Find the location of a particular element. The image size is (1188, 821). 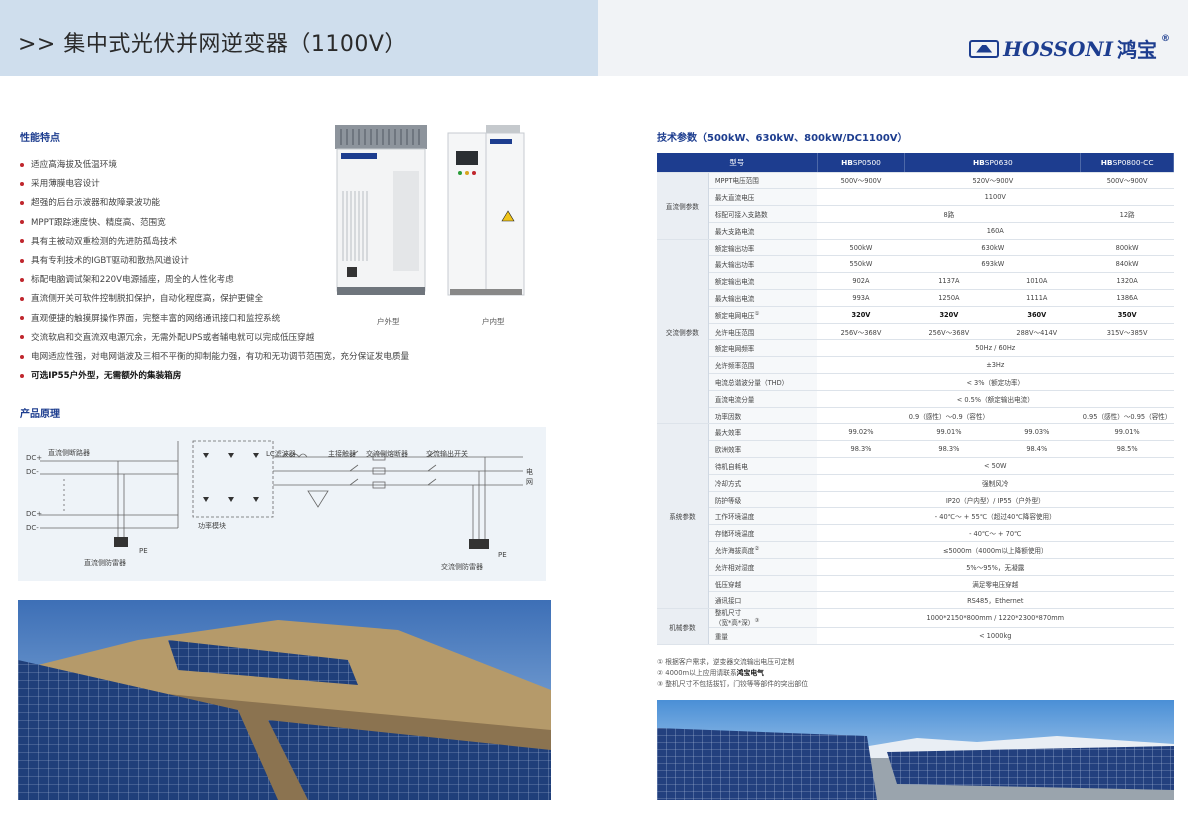

indoor-caption: 户内型 is located at coordinates (493, 321).